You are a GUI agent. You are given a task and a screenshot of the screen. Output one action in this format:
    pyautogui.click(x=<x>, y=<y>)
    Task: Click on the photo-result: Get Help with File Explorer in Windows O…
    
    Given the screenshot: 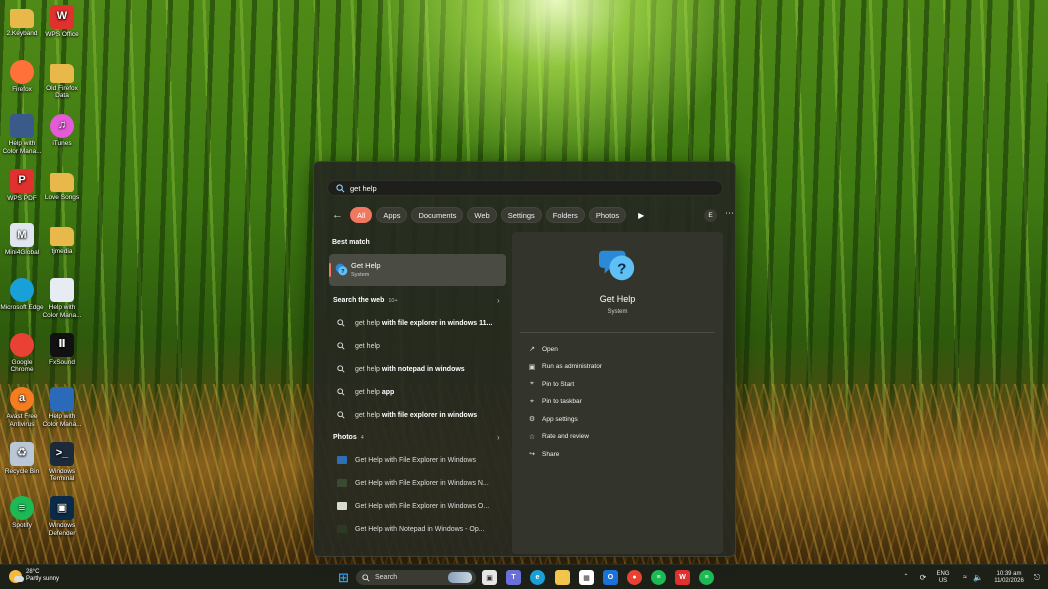 What is the action you would take?
    pyautogui.click(x=419, y=506)
    